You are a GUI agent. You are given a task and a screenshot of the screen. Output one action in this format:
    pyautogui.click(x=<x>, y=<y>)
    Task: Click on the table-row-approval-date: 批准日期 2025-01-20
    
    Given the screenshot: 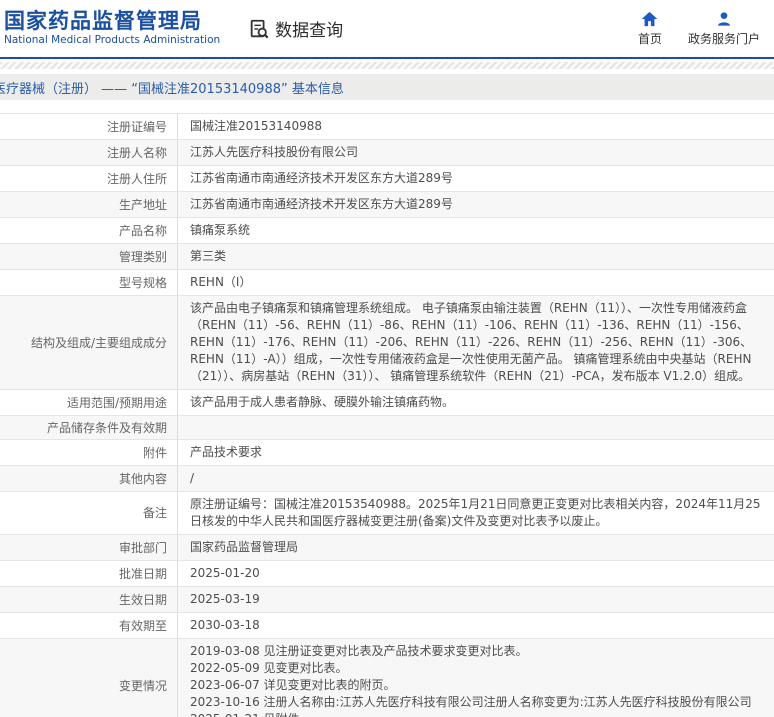 What is the action you would take?
    pyautogui.click(x=387, y=574)
    